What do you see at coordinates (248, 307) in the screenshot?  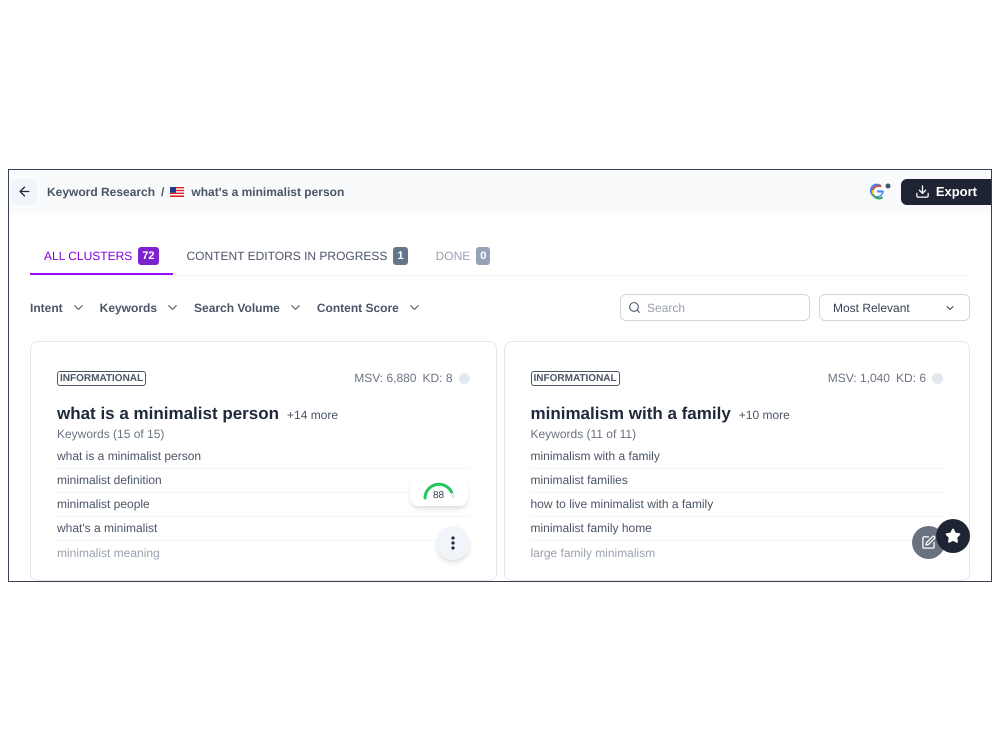 I see `filter-dropdown: Search Volume` at bounding box center [248, 307].